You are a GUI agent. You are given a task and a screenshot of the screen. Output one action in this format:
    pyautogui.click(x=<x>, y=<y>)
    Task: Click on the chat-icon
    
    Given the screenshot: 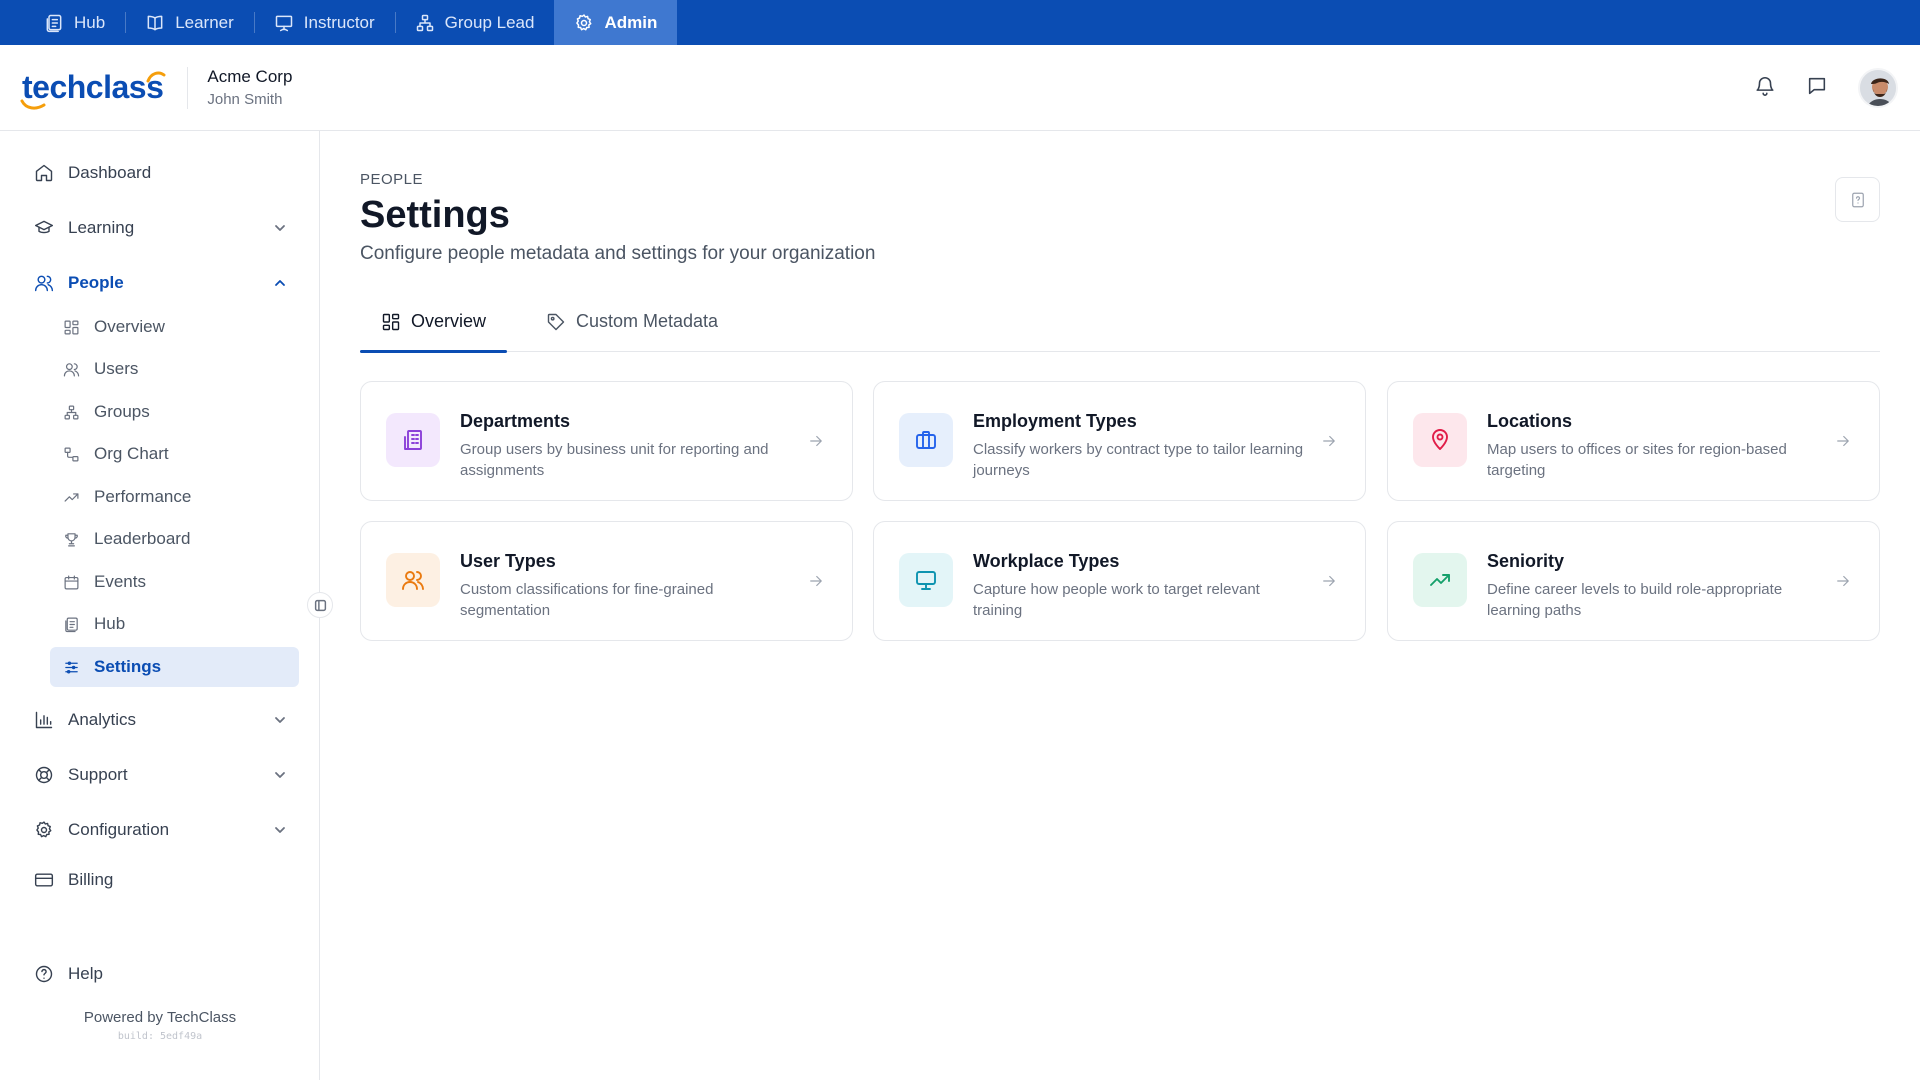 What is the action you would take?
    pyautogui.click(x=1817, y=85)
    